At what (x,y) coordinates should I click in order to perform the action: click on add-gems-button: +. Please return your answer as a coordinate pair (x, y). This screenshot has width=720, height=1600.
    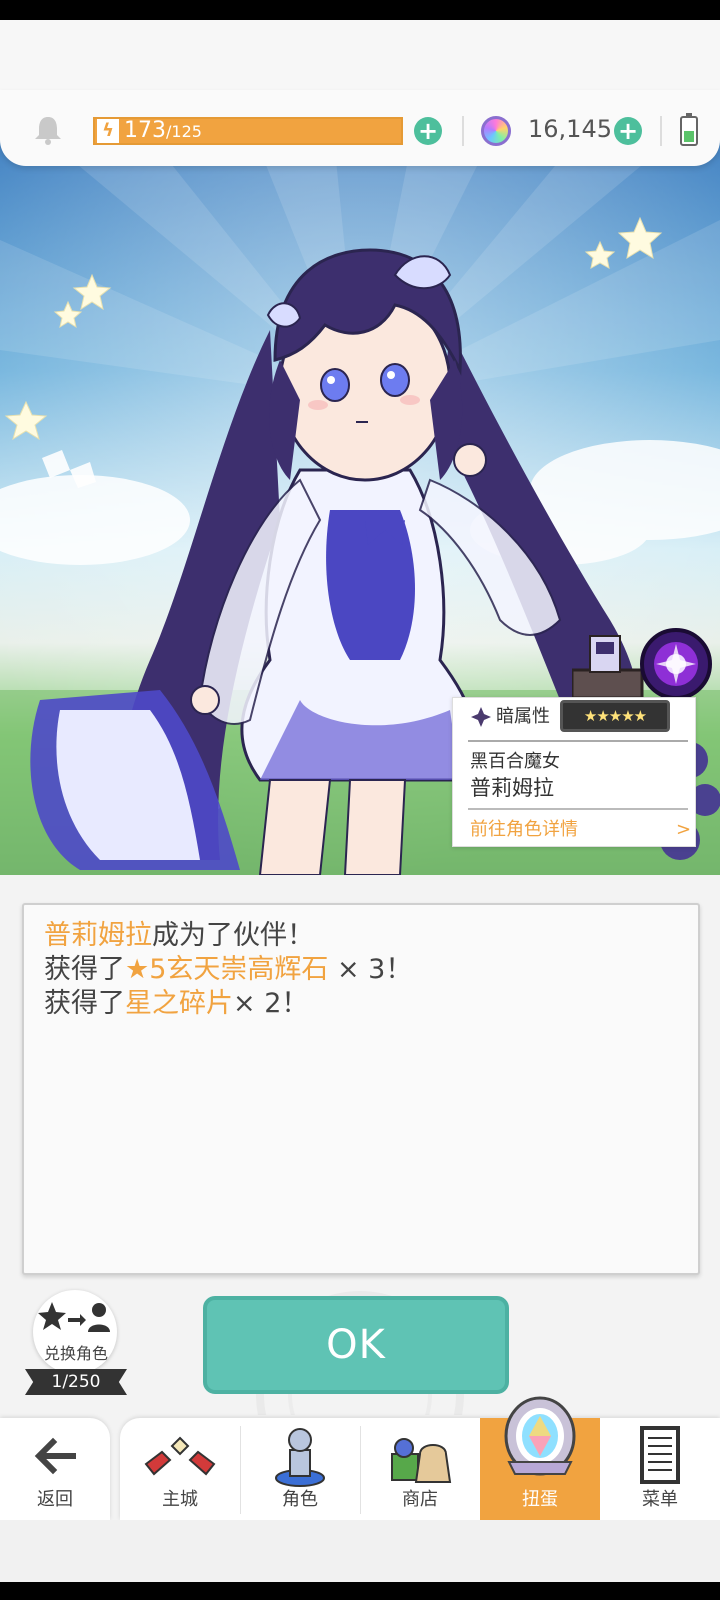
    Looking at the image, I should click on (628, 131).